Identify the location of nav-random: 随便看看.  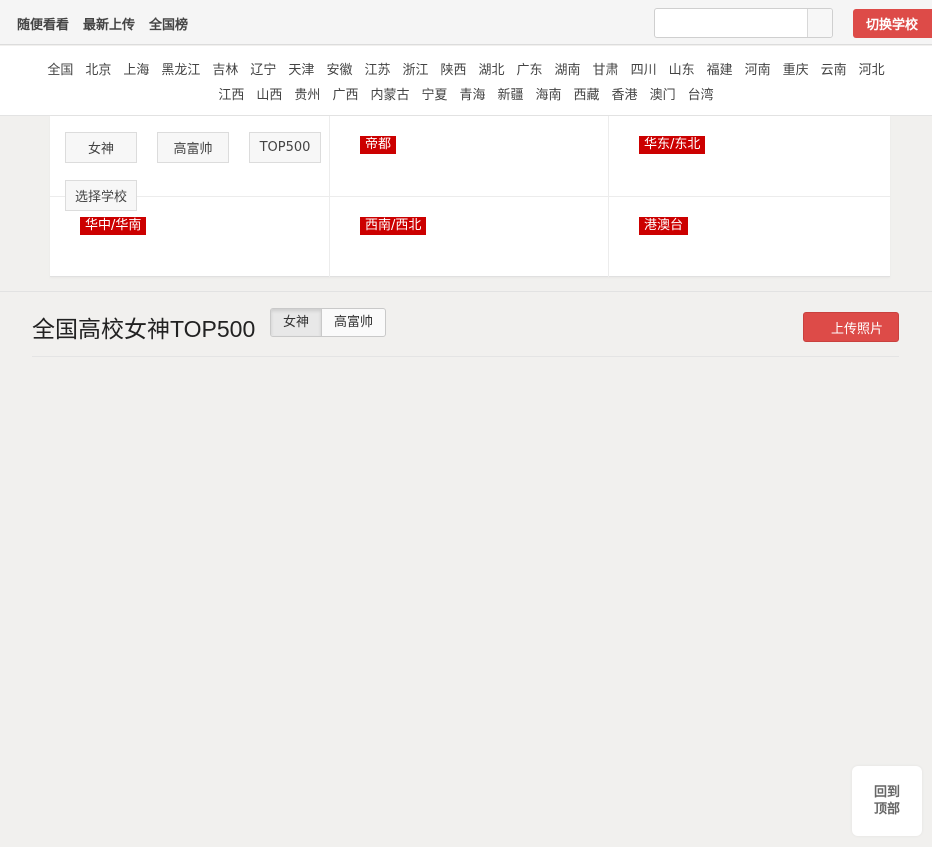
(43, 23).